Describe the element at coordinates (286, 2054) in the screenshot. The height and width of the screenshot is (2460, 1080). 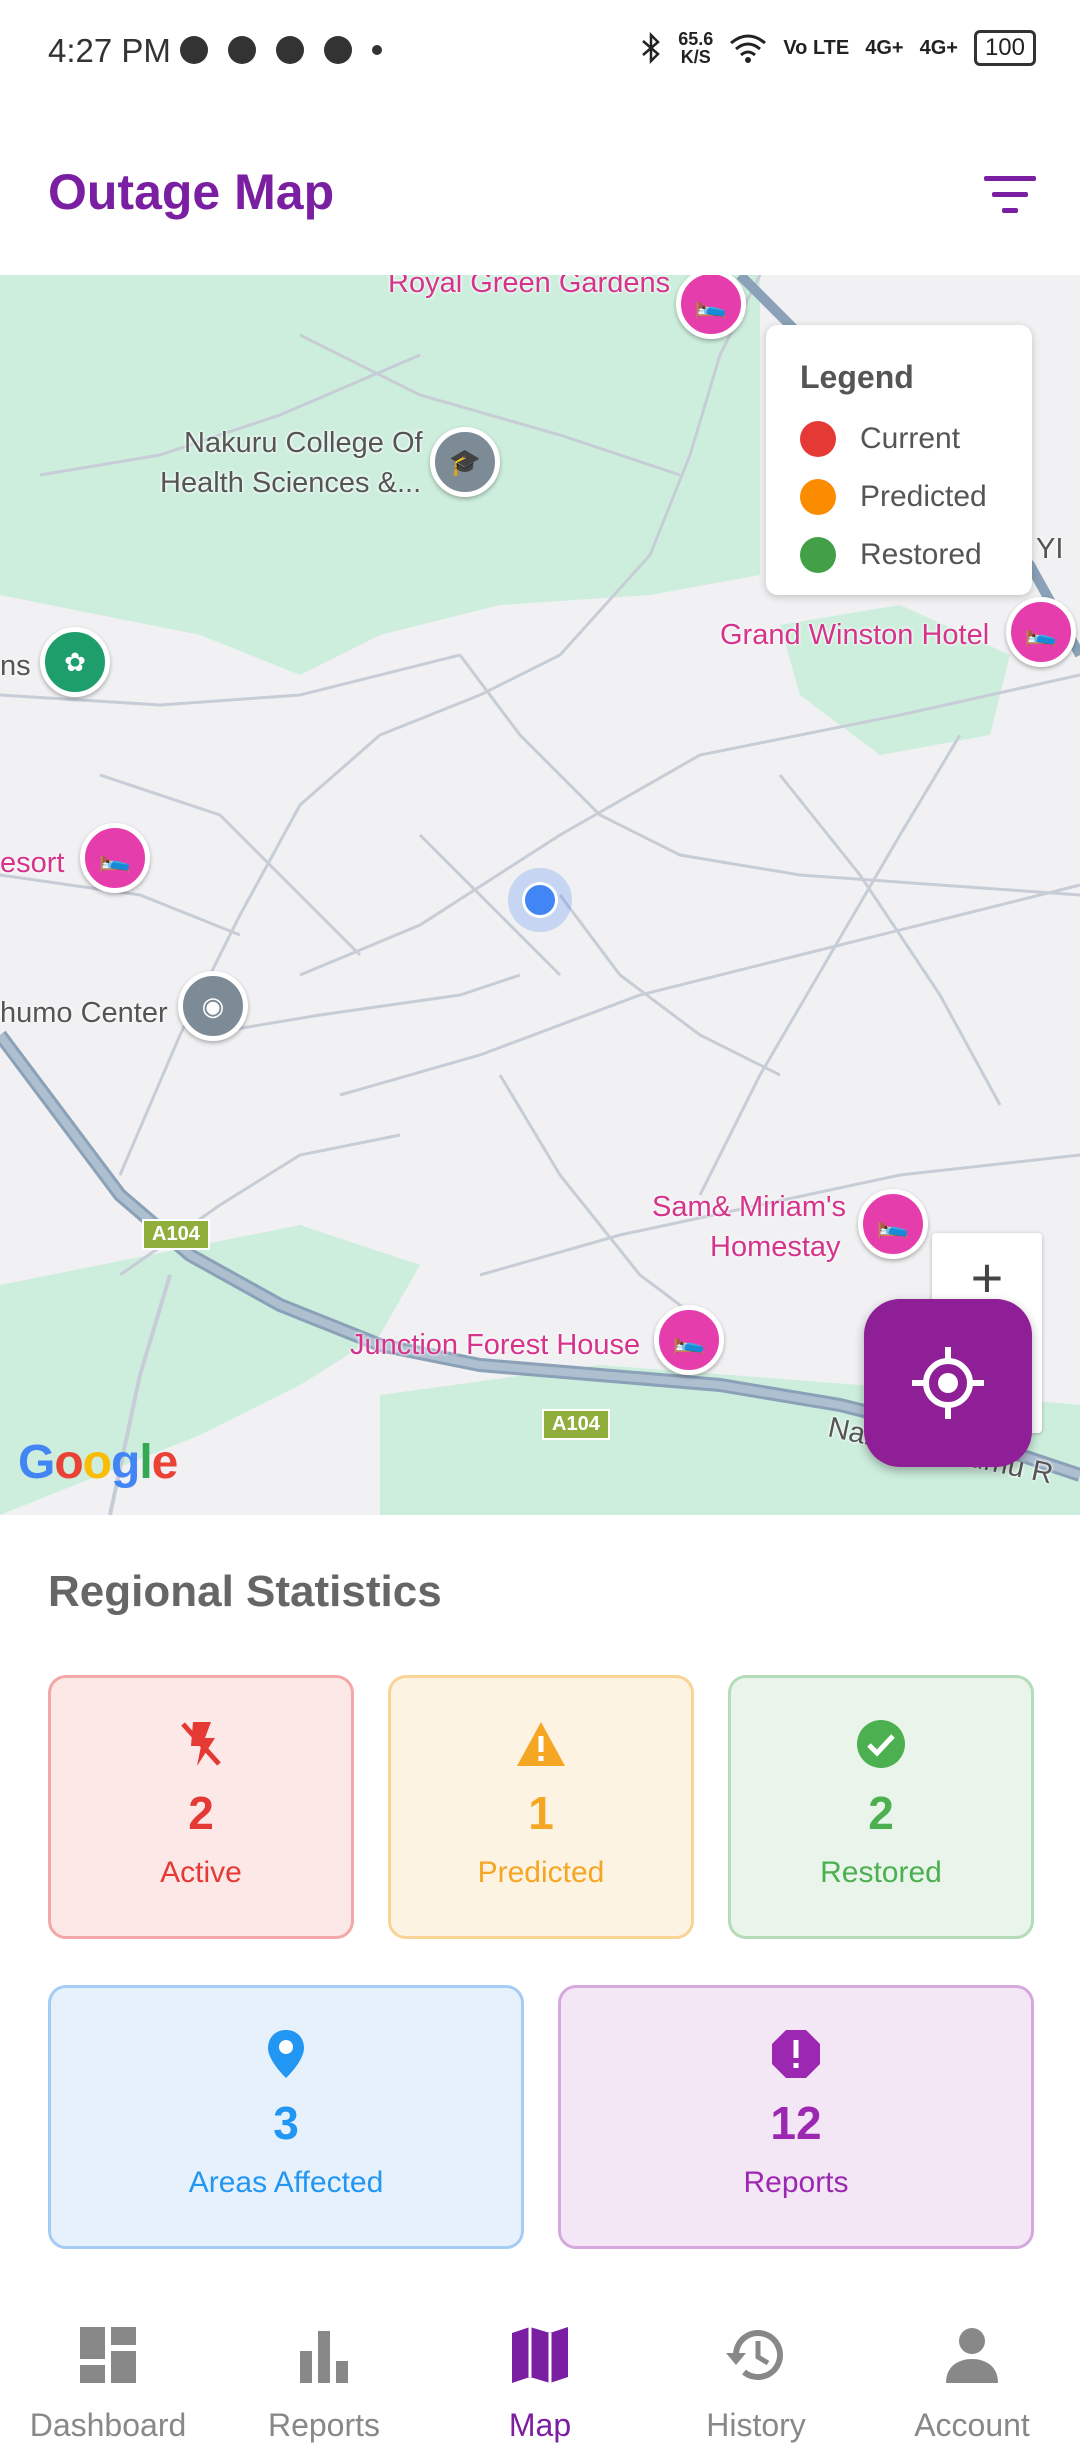
I see `location-pin-icon` at that location.